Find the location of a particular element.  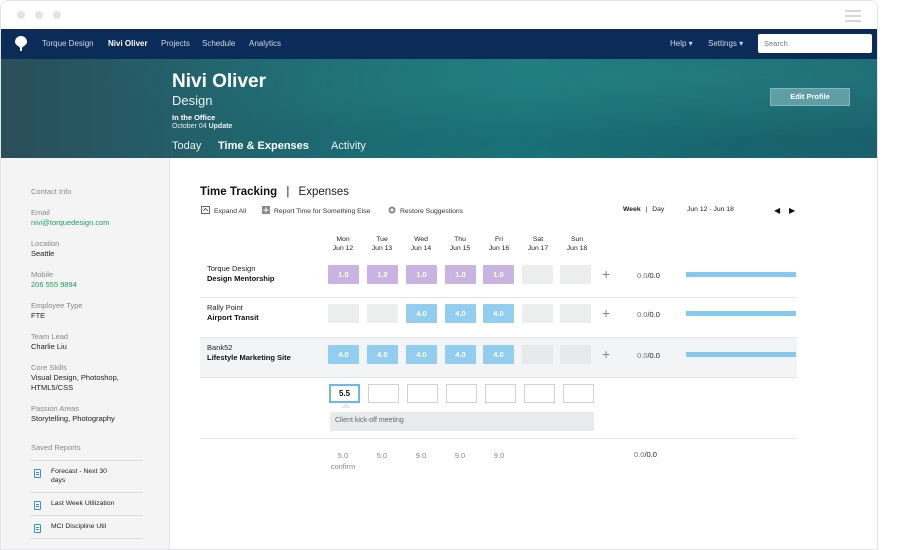

report-time-button: Report Time for Something Else is located at coordinates (316, 210).